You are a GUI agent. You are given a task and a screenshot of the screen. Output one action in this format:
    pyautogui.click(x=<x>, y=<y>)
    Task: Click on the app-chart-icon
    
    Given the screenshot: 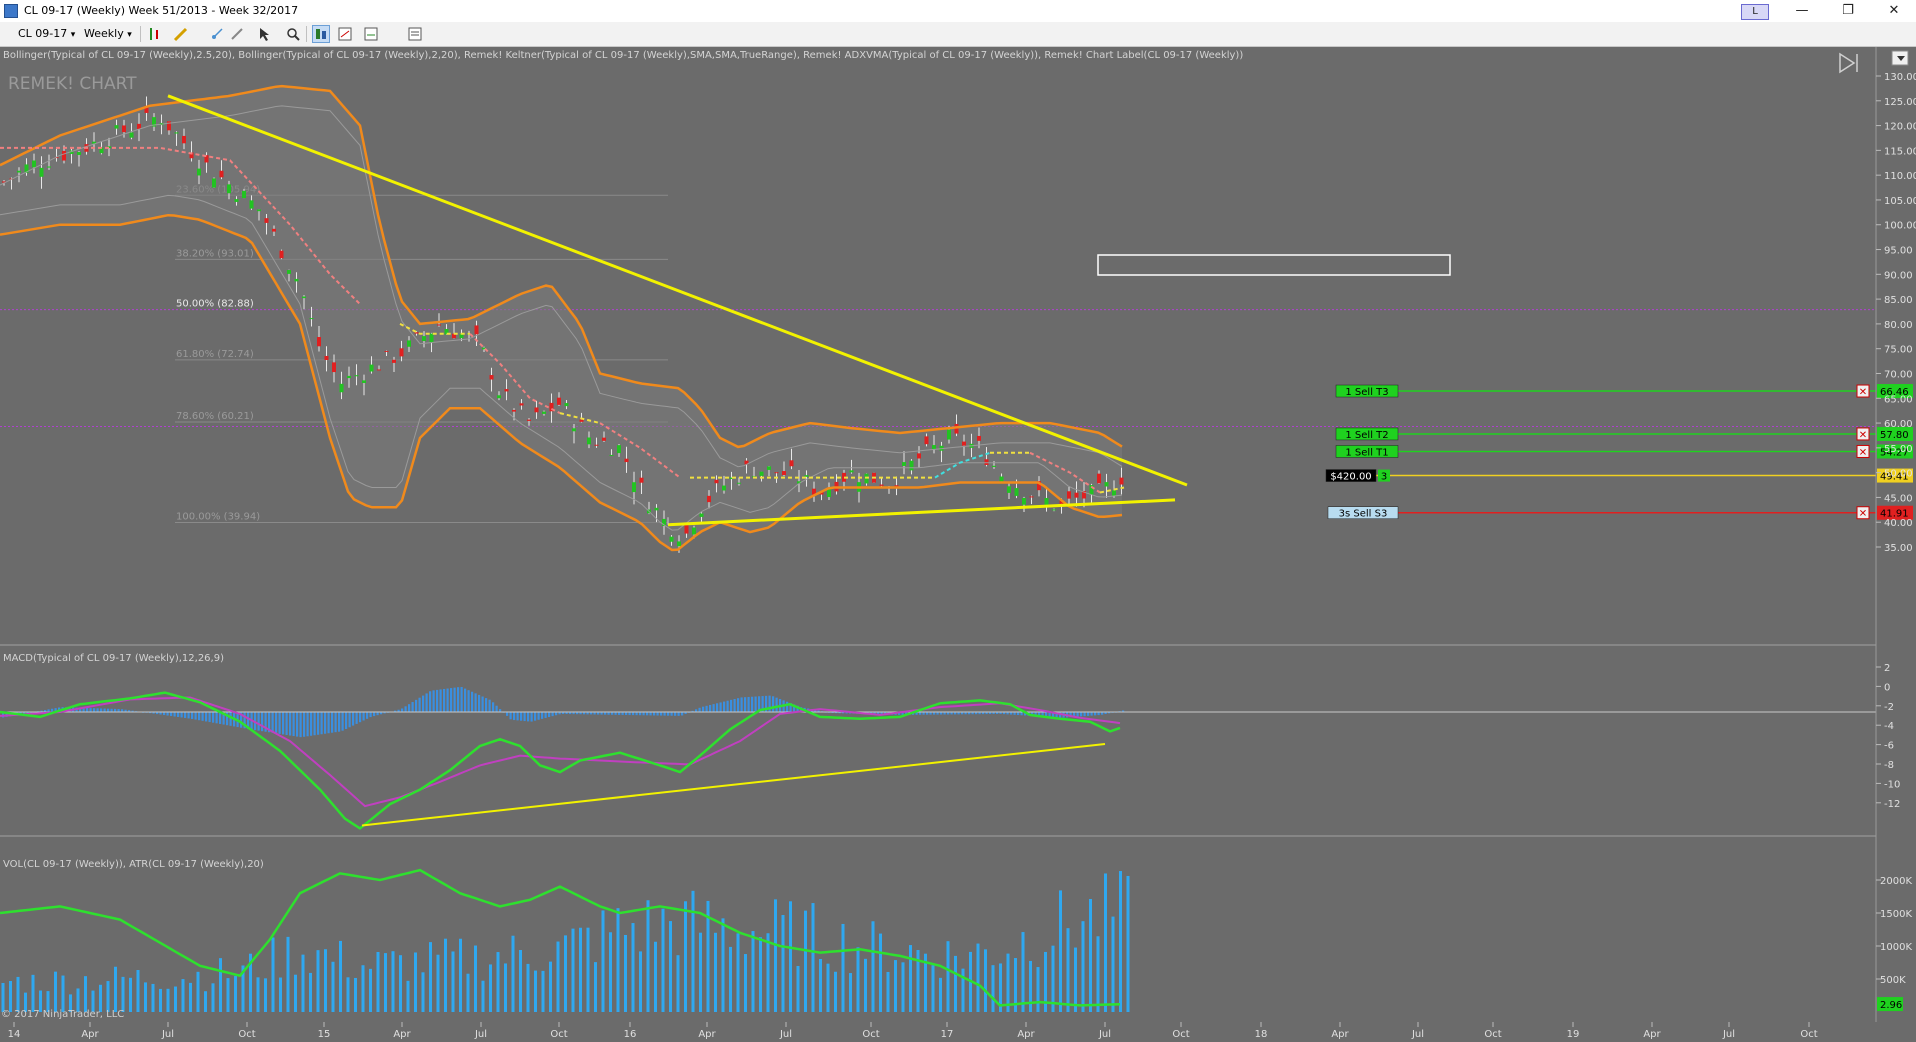 What is the action you would take?
    pyautogui.click(x=11, y=11)
    